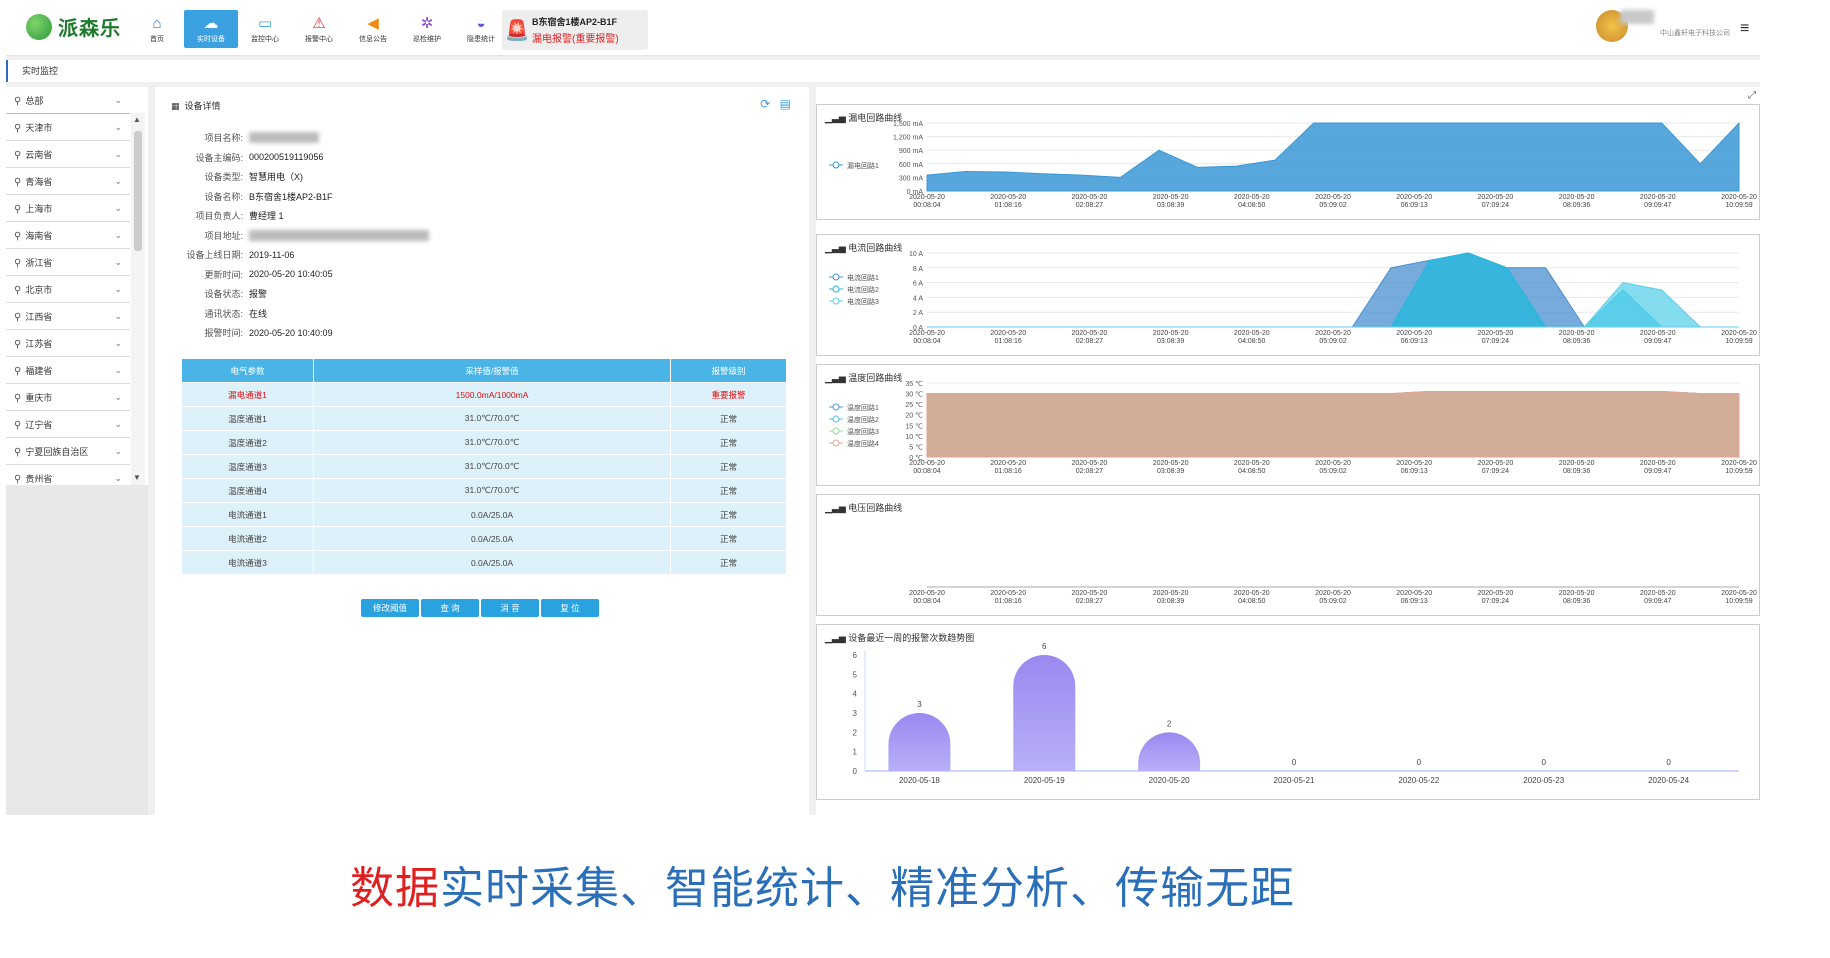  What do you see at coordinates (481, 29) in the screenshot?
I see `nav-item-chart: ◒ 隐患统计` at bounding box center [481, 29].